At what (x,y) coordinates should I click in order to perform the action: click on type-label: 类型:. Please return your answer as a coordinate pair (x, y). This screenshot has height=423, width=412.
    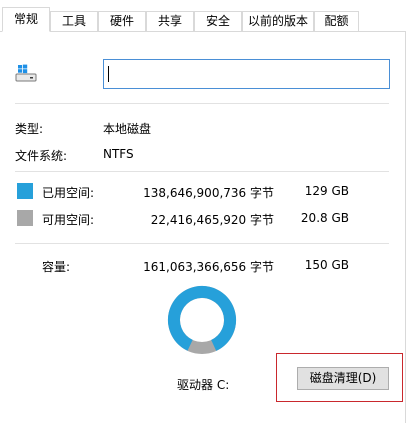
    Looking at the image, I should click on (29, 129).